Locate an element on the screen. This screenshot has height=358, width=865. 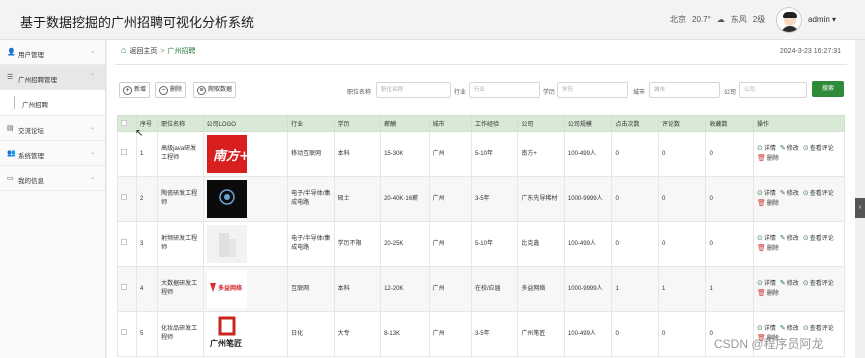
edu-filter-input: 学历 is located at coordinates (592, 90).